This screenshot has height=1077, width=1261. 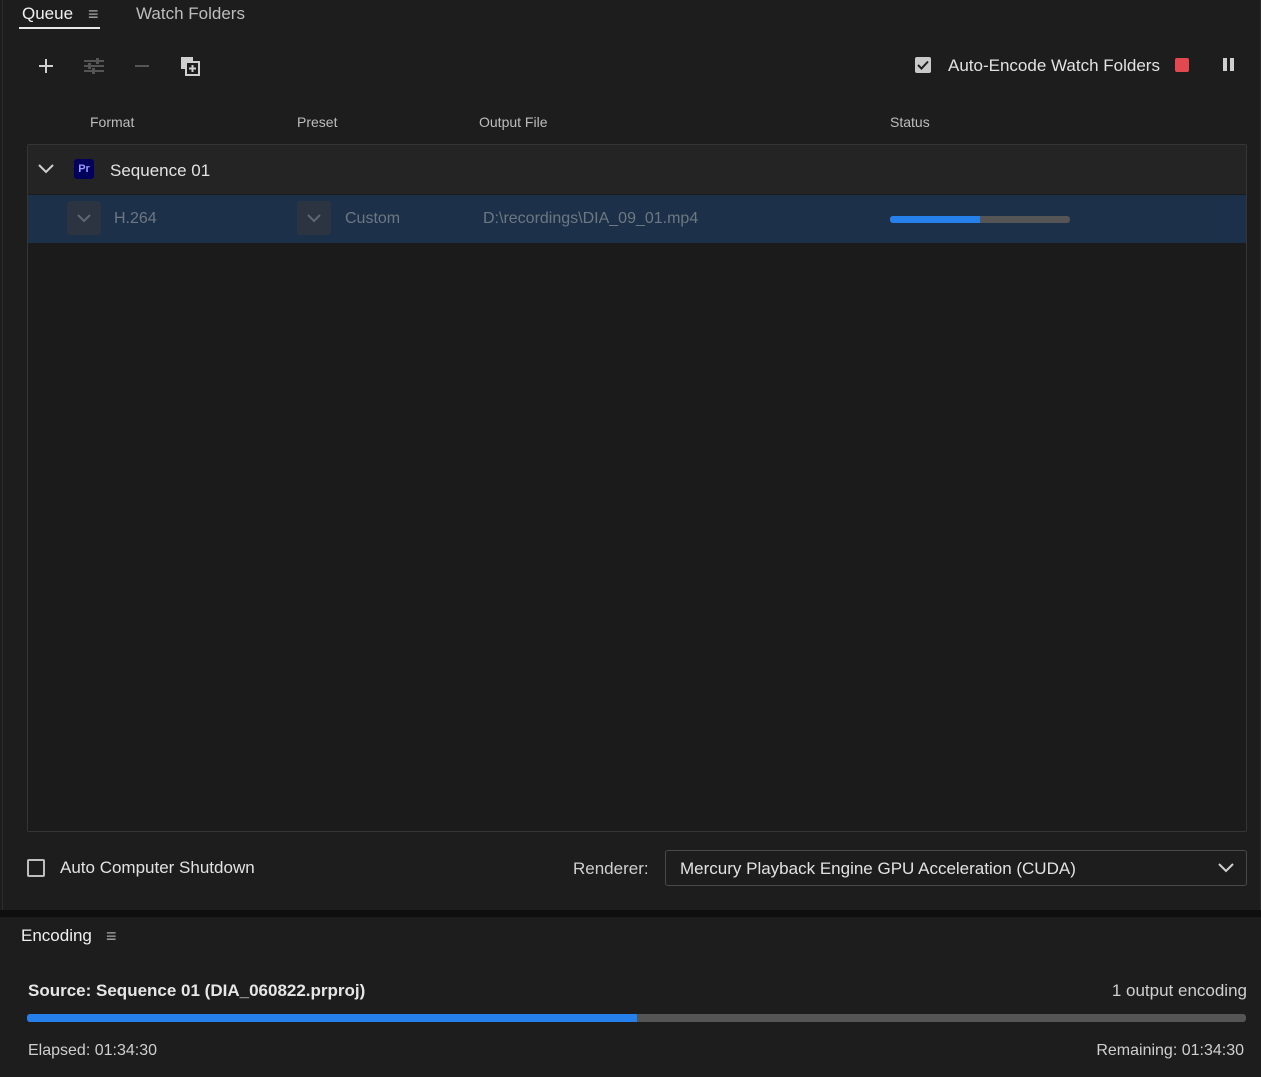 I want to click on active-tab-underline, so click(x=59, y=28).